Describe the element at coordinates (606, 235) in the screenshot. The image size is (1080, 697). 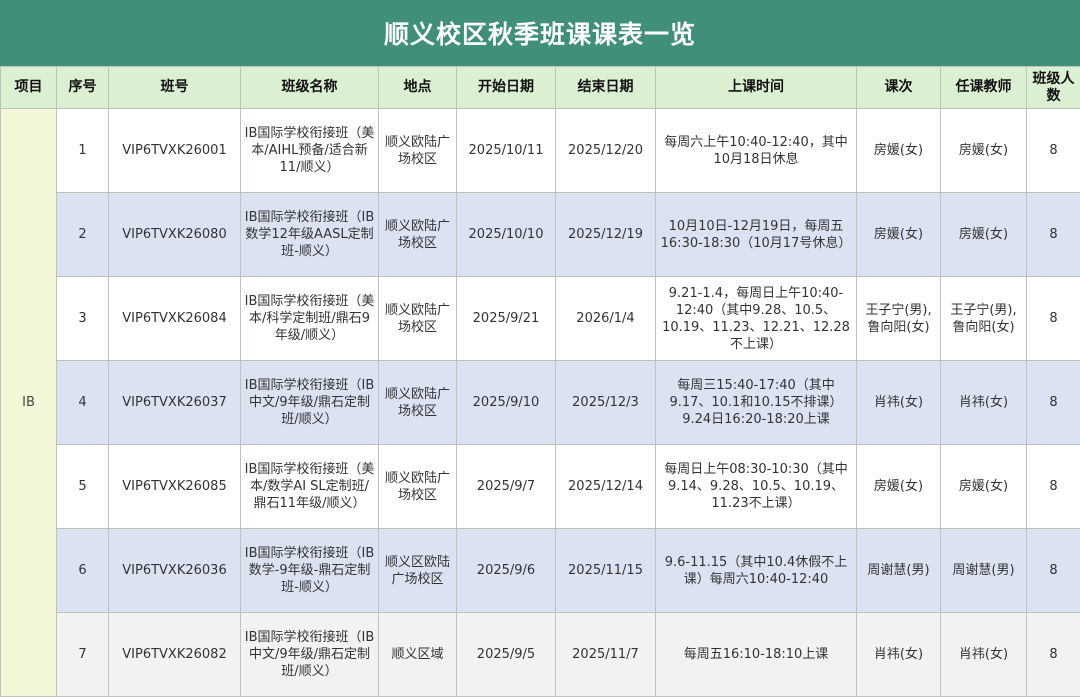
I see `end-date-cell: 2025/12/19` at that location.